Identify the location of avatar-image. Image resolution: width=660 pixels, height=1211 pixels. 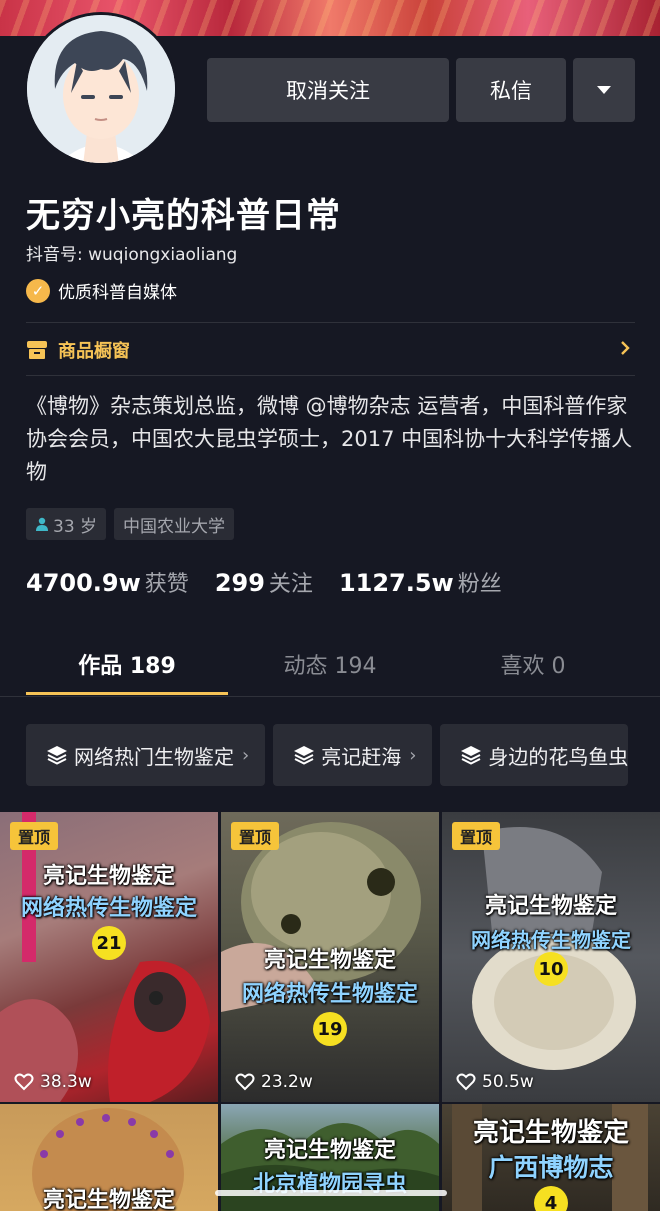
(101, 89).